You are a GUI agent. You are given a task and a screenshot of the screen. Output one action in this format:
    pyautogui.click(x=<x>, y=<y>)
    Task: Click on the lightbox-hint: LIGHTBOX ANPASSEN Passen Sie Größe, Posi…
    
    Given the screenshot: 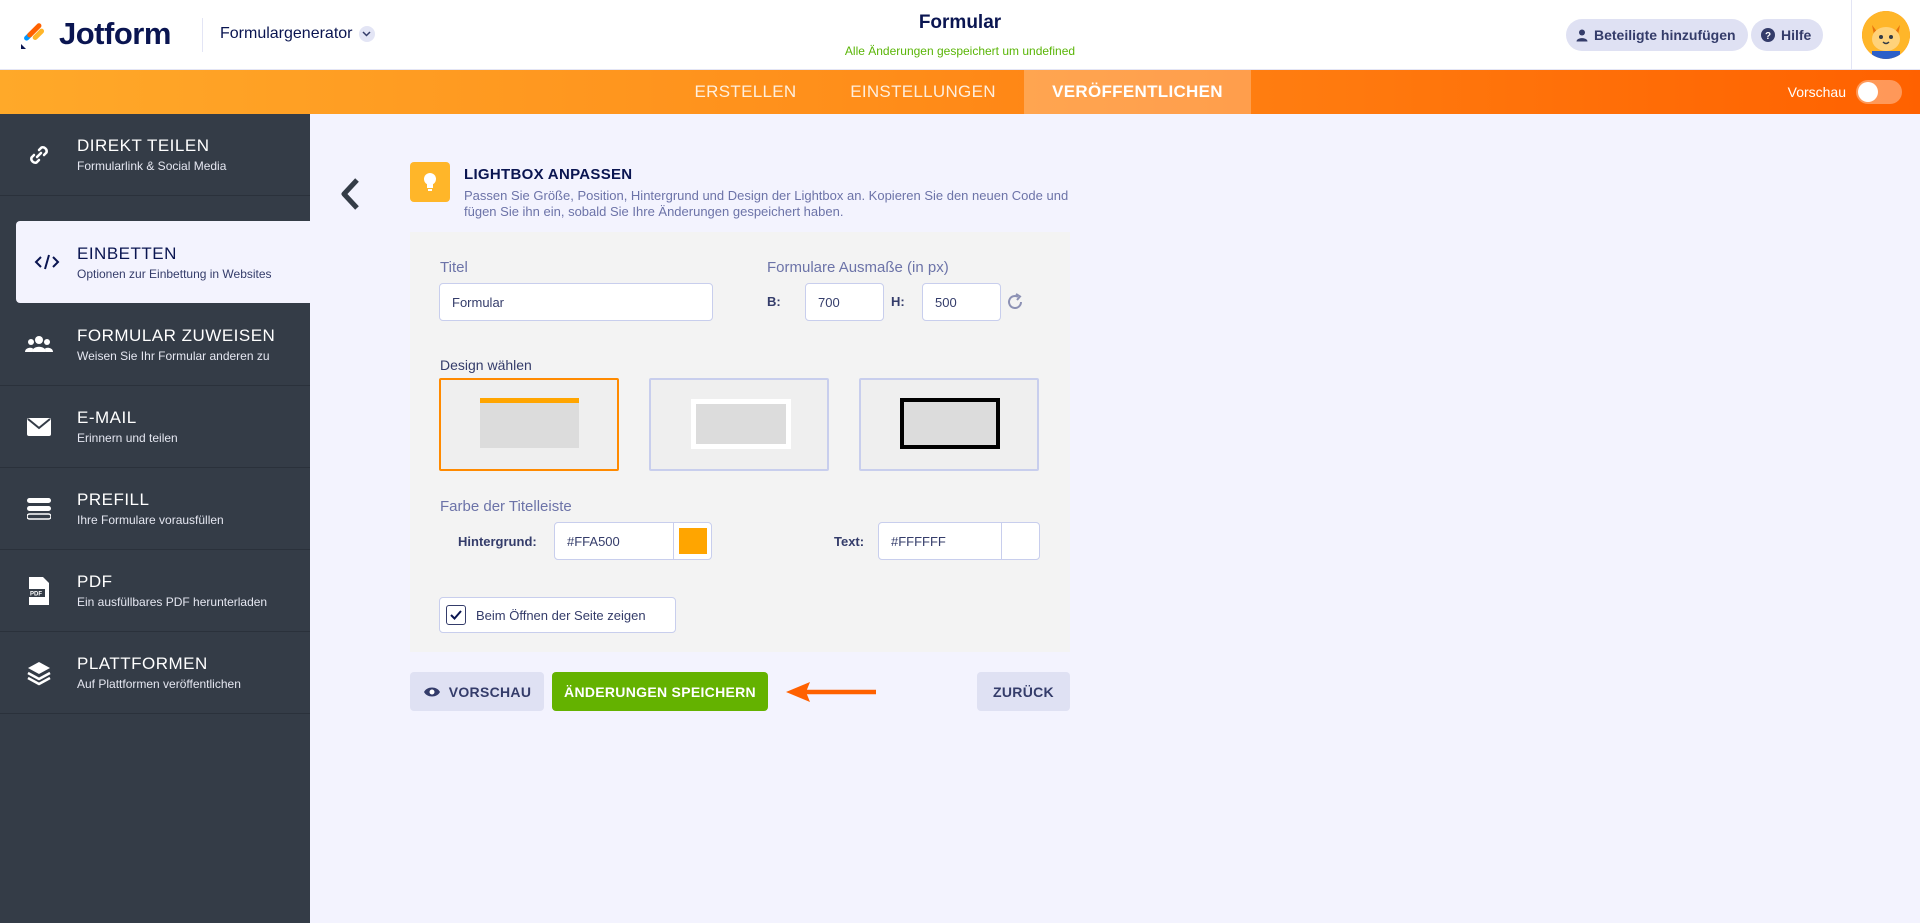 What is the action you would take?
    pyautogui.click(x=740, y=191)
    